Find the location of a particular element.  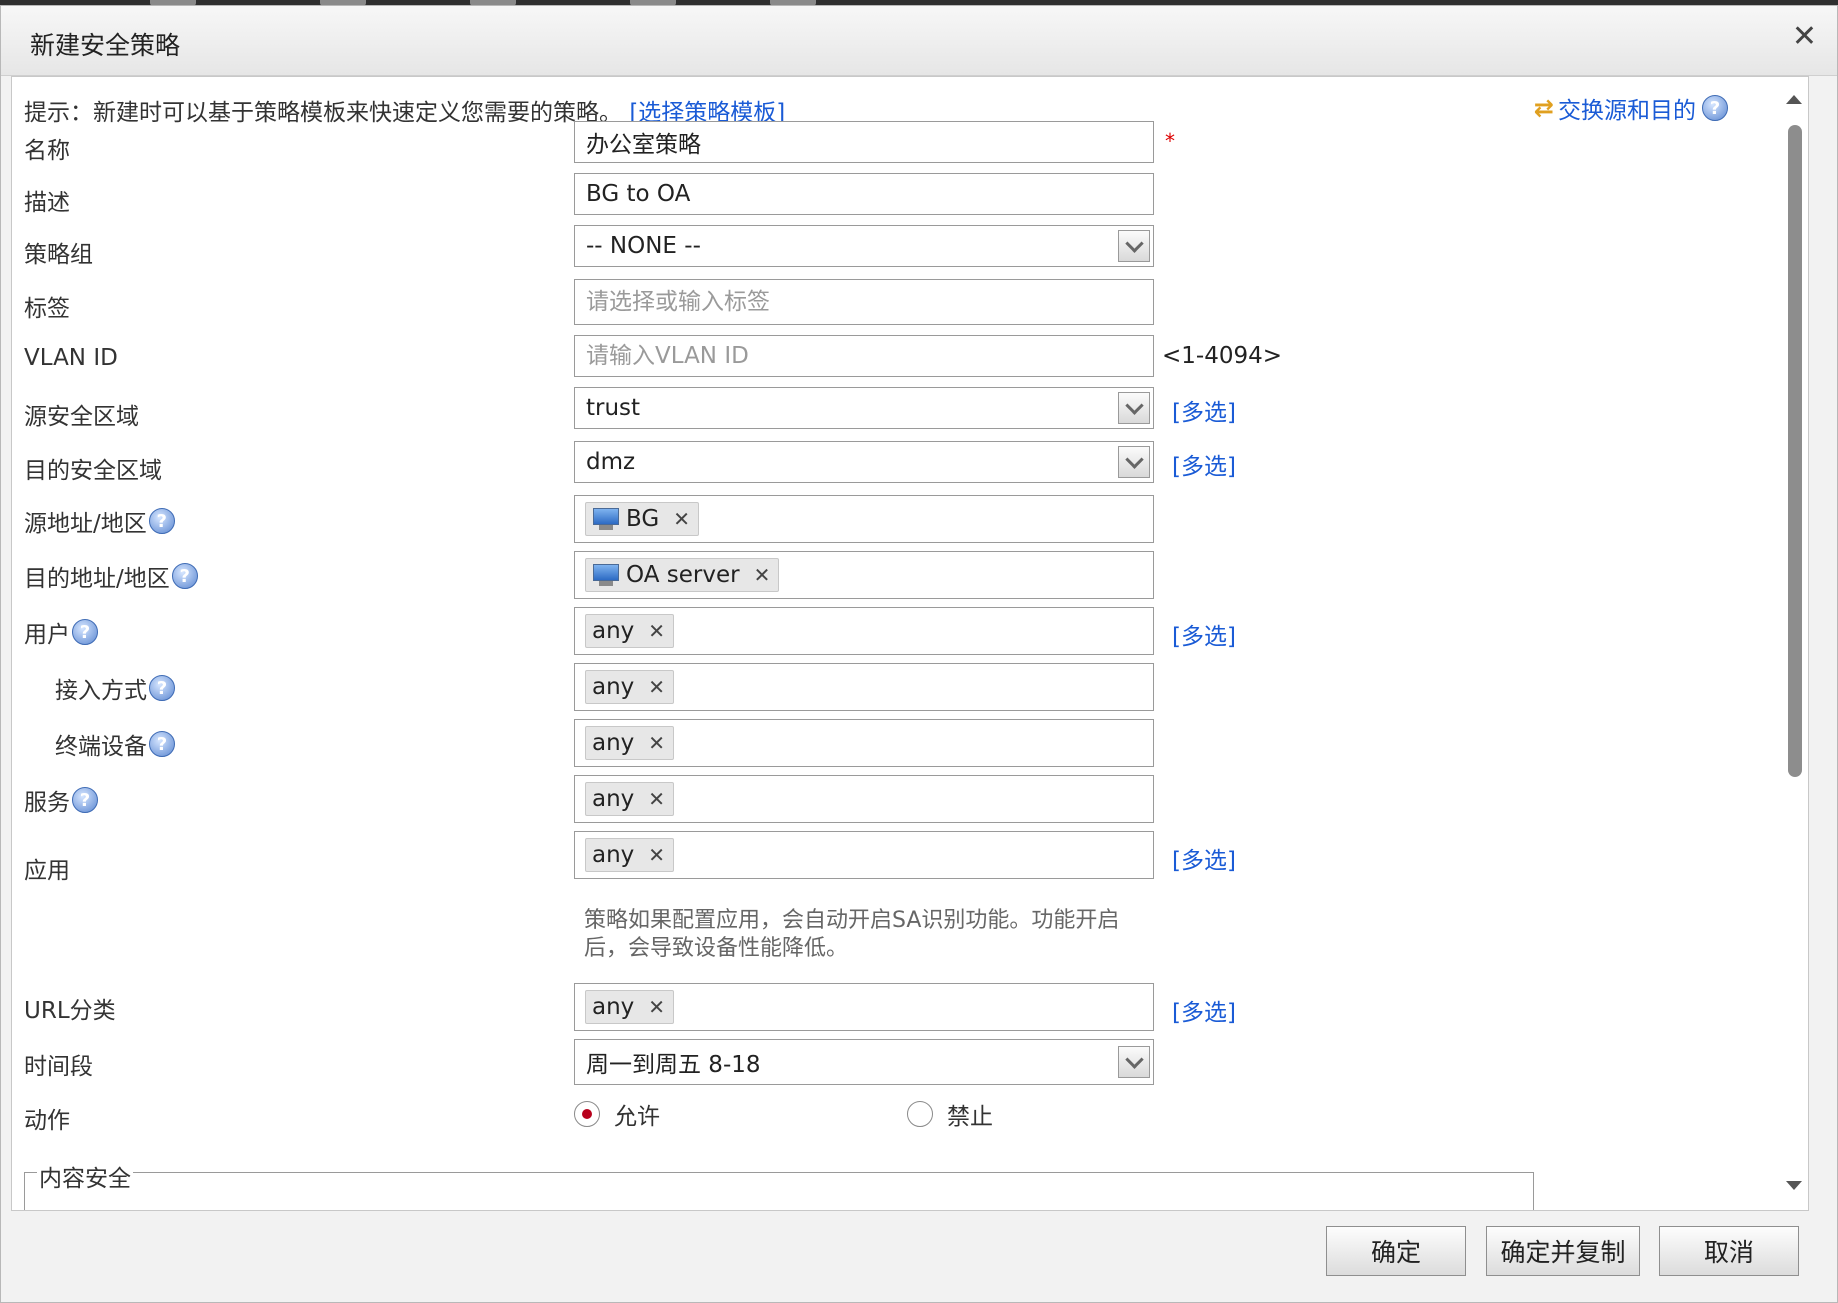

vlan-id-field is located at coordinates (864, 356).